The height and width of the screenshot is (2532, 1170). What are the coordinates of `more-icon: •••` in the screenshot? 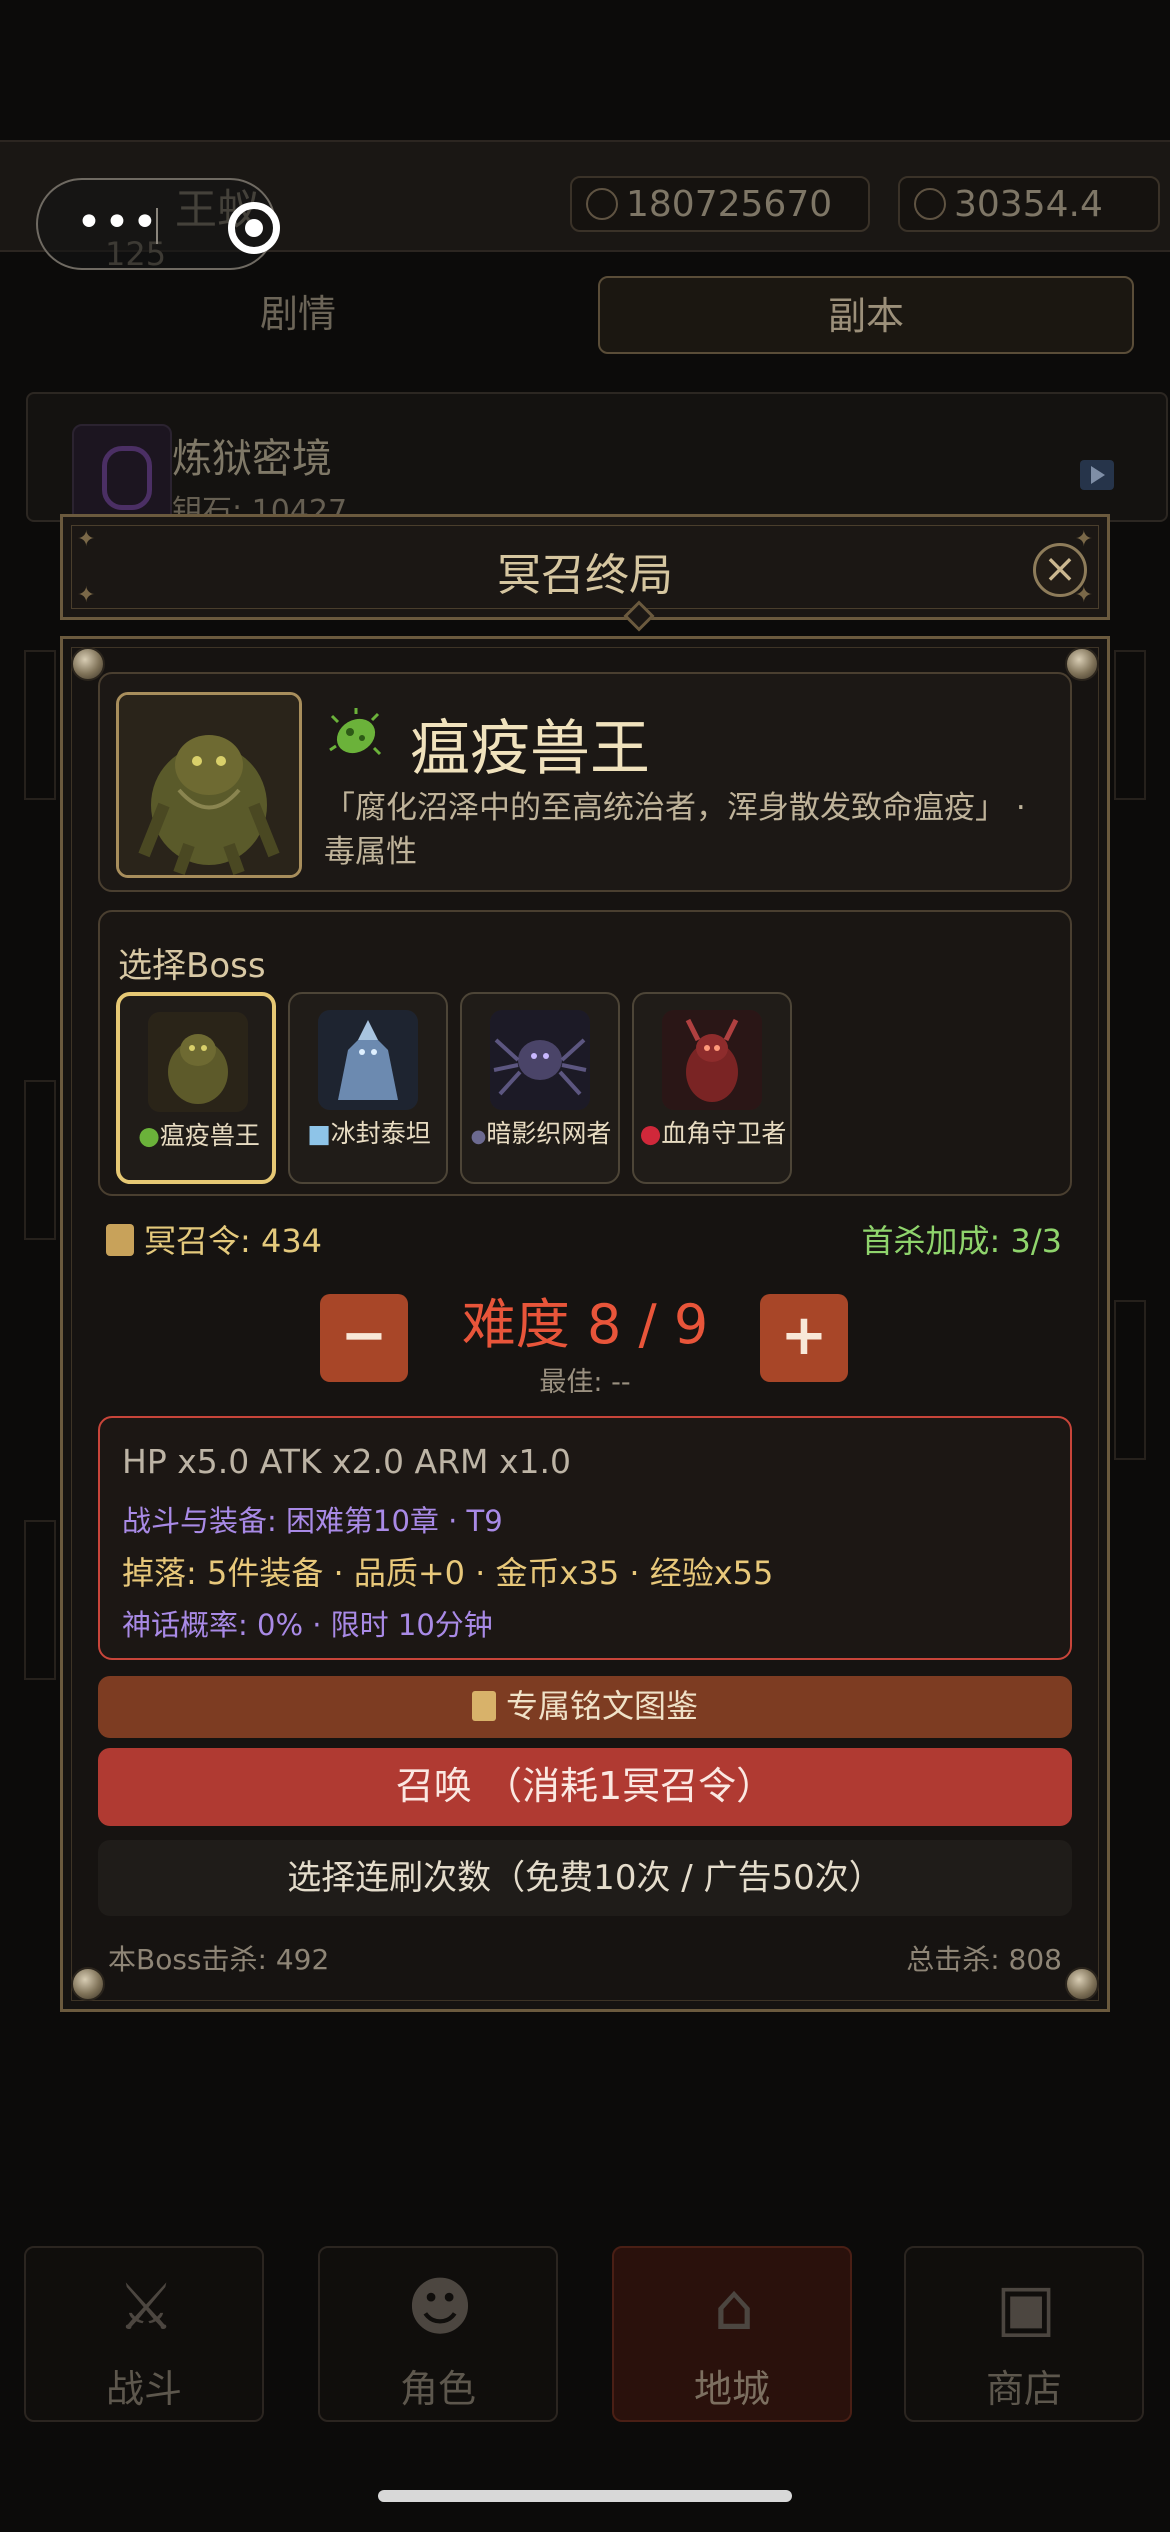 It's located at (117, 226).